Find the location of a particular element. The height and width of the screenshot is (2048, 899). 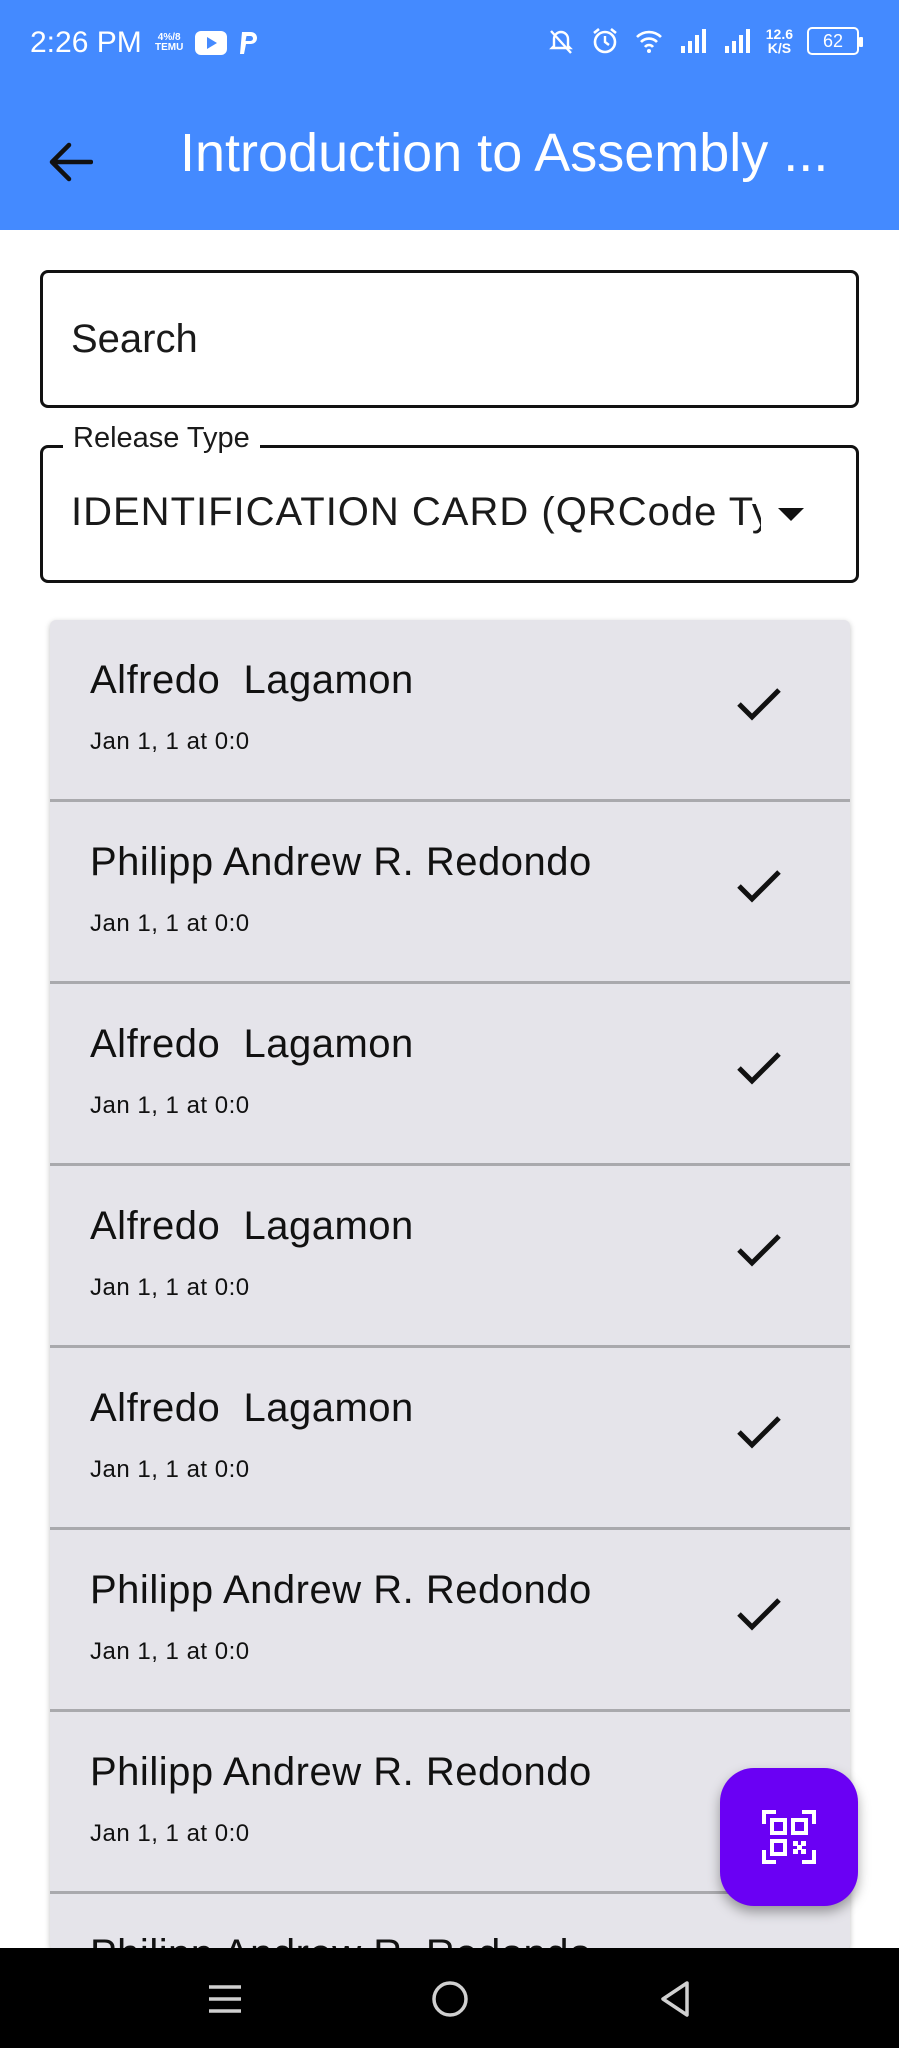

home-button is located at coordinates (450, 1999).